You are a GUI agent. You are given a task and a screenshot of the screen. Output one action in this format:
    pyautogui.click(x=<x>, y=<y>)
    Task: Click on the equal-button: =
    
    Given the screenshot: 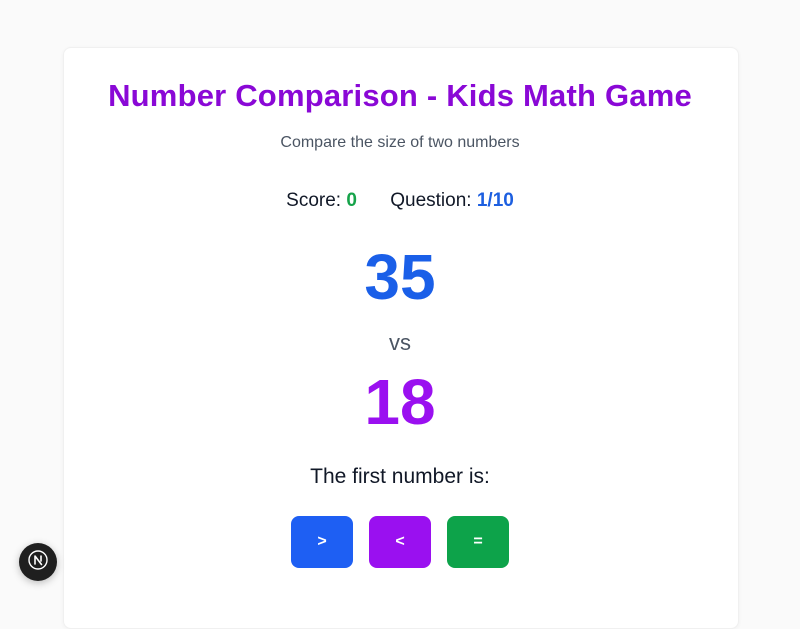 What is the action you would take?
    pyautogui.click(x=478, y=542)
    